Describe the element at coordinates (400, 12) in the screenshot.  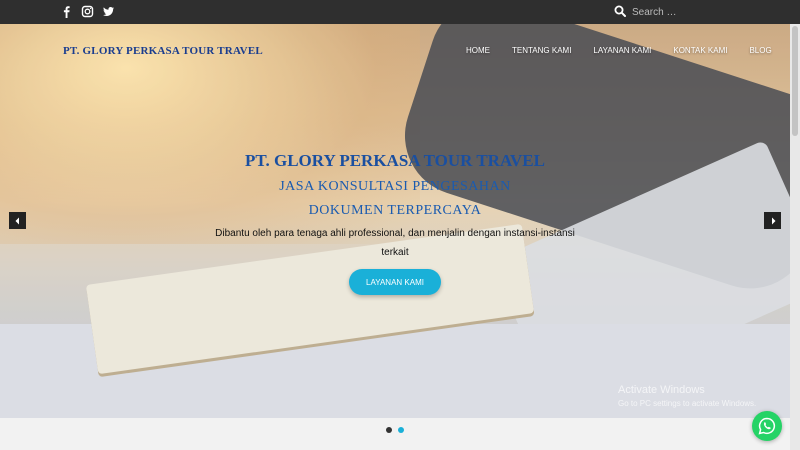
I see `top-bar` at that location.